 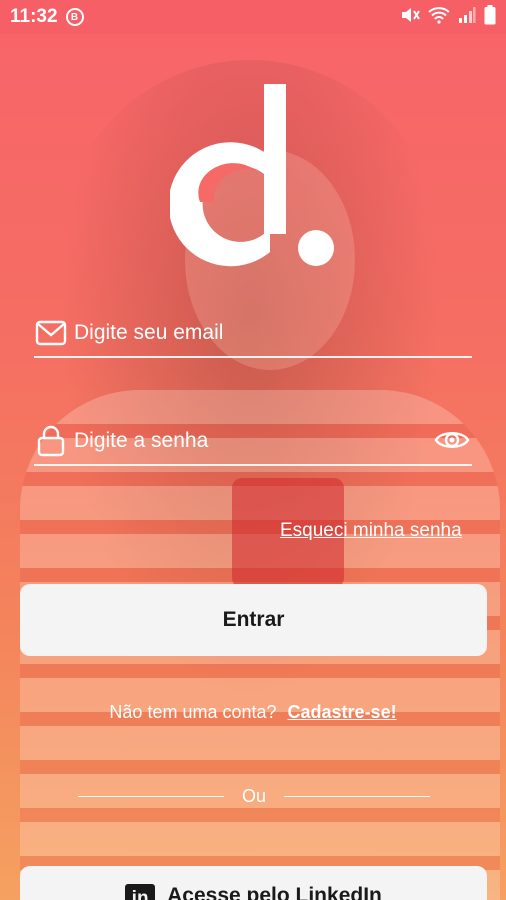 What do you see at coordinates (490, 17) in the screenshot?
I see `battery-icon` at bounding box center [490, 17].